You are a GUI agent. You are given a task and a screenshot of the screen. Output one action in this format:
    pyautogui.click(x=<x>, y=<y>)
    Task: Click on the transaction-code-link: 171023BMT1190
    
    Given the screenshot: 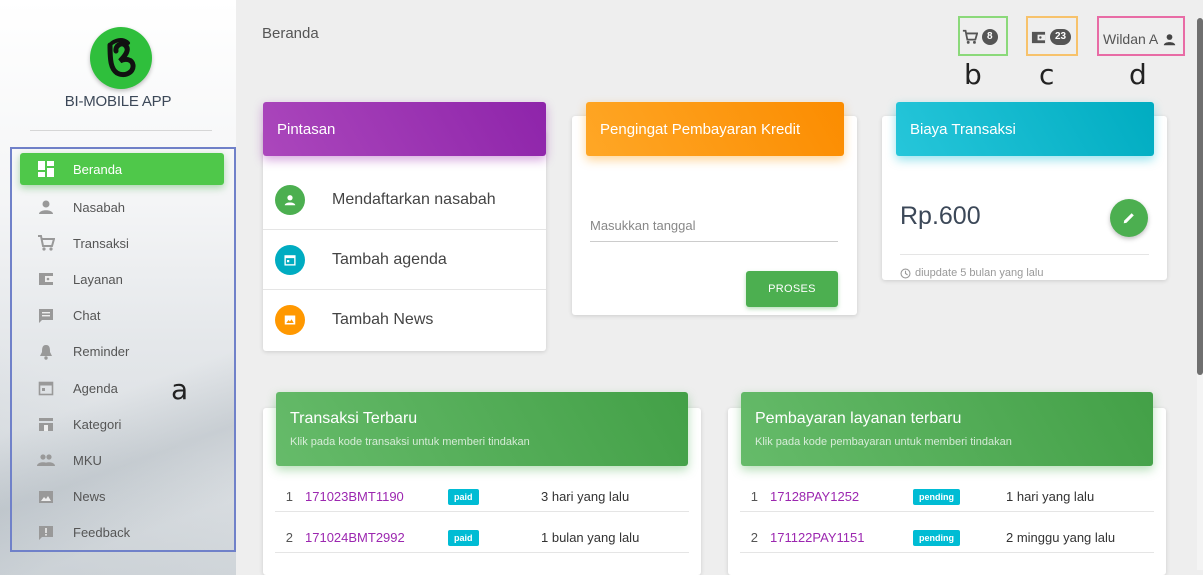 What is the action you would take?
    pyautogui.click(x=376, y=496)
    